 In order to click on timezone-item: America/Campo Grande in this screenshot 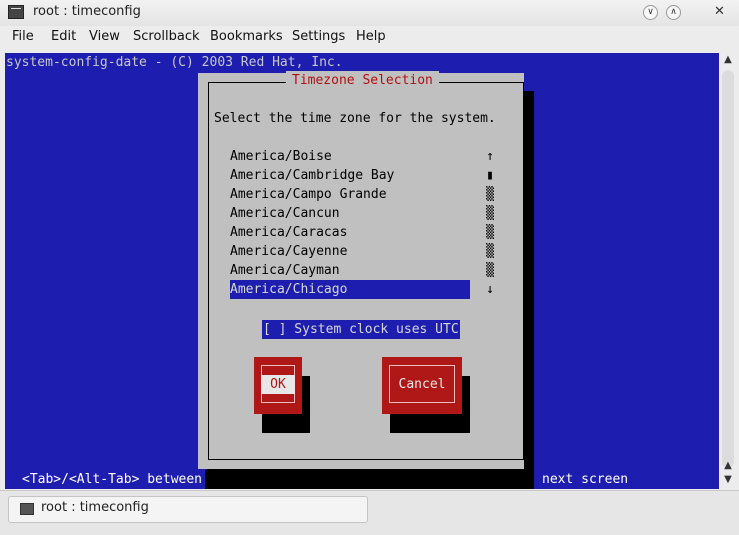, I will do `click(350, 194)`.